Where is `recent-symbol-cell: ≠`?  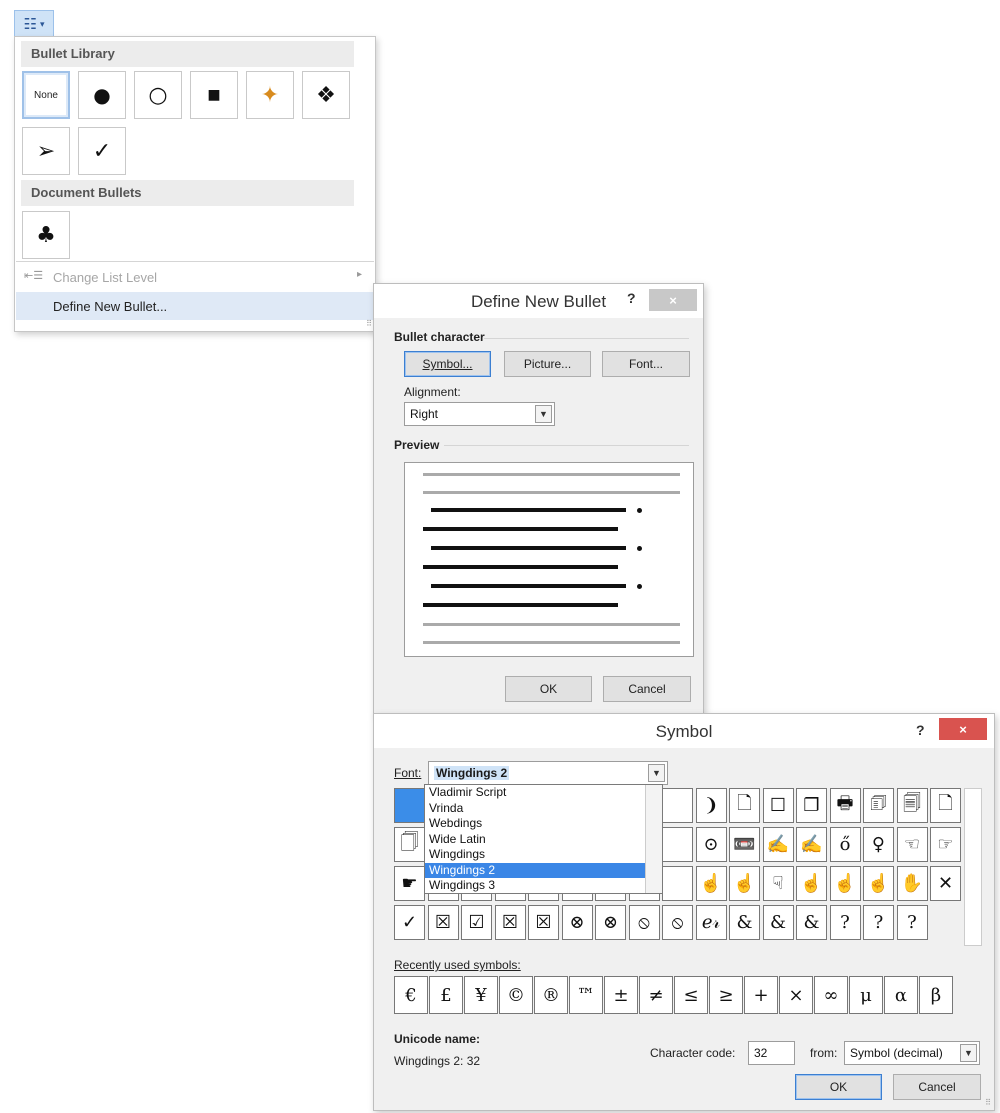 recent-symbol-cell: ≠ is located at coordinates (656, 995).